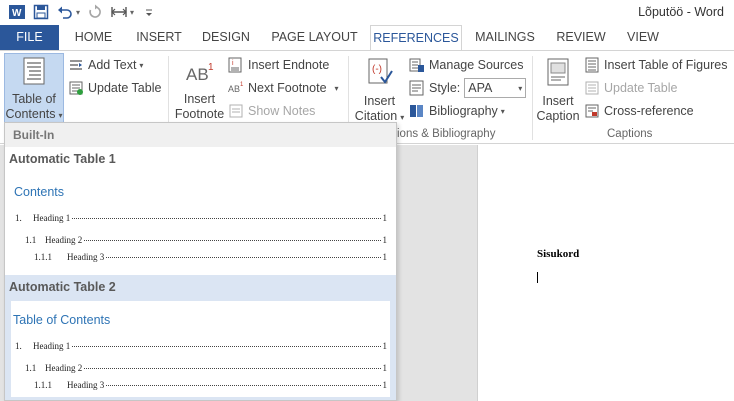 This screenshot has height=401, width=734. Describe the element at coordinates (114, 88) in the screenshot. I see `update-table-button: Update Table` at that location.